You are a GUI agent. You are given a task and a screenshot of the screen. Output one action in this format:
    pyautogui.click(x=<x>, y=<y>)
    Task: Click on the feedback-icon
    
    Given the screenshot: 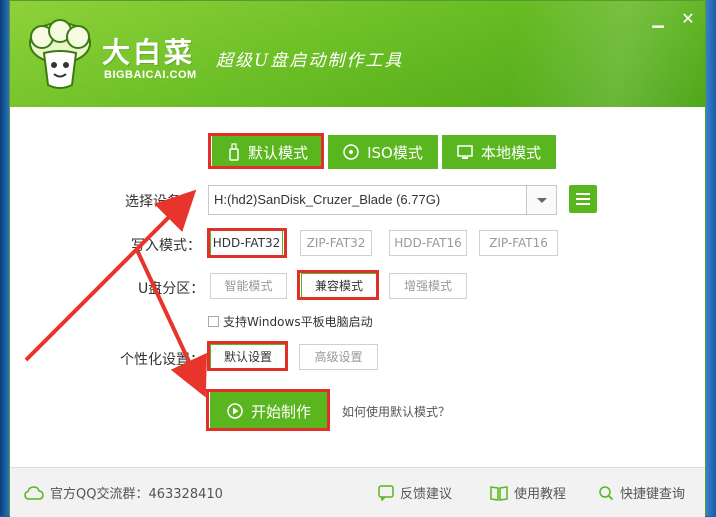 What is the action you would take?
    pyautogui.click(x=386, y=492)
    